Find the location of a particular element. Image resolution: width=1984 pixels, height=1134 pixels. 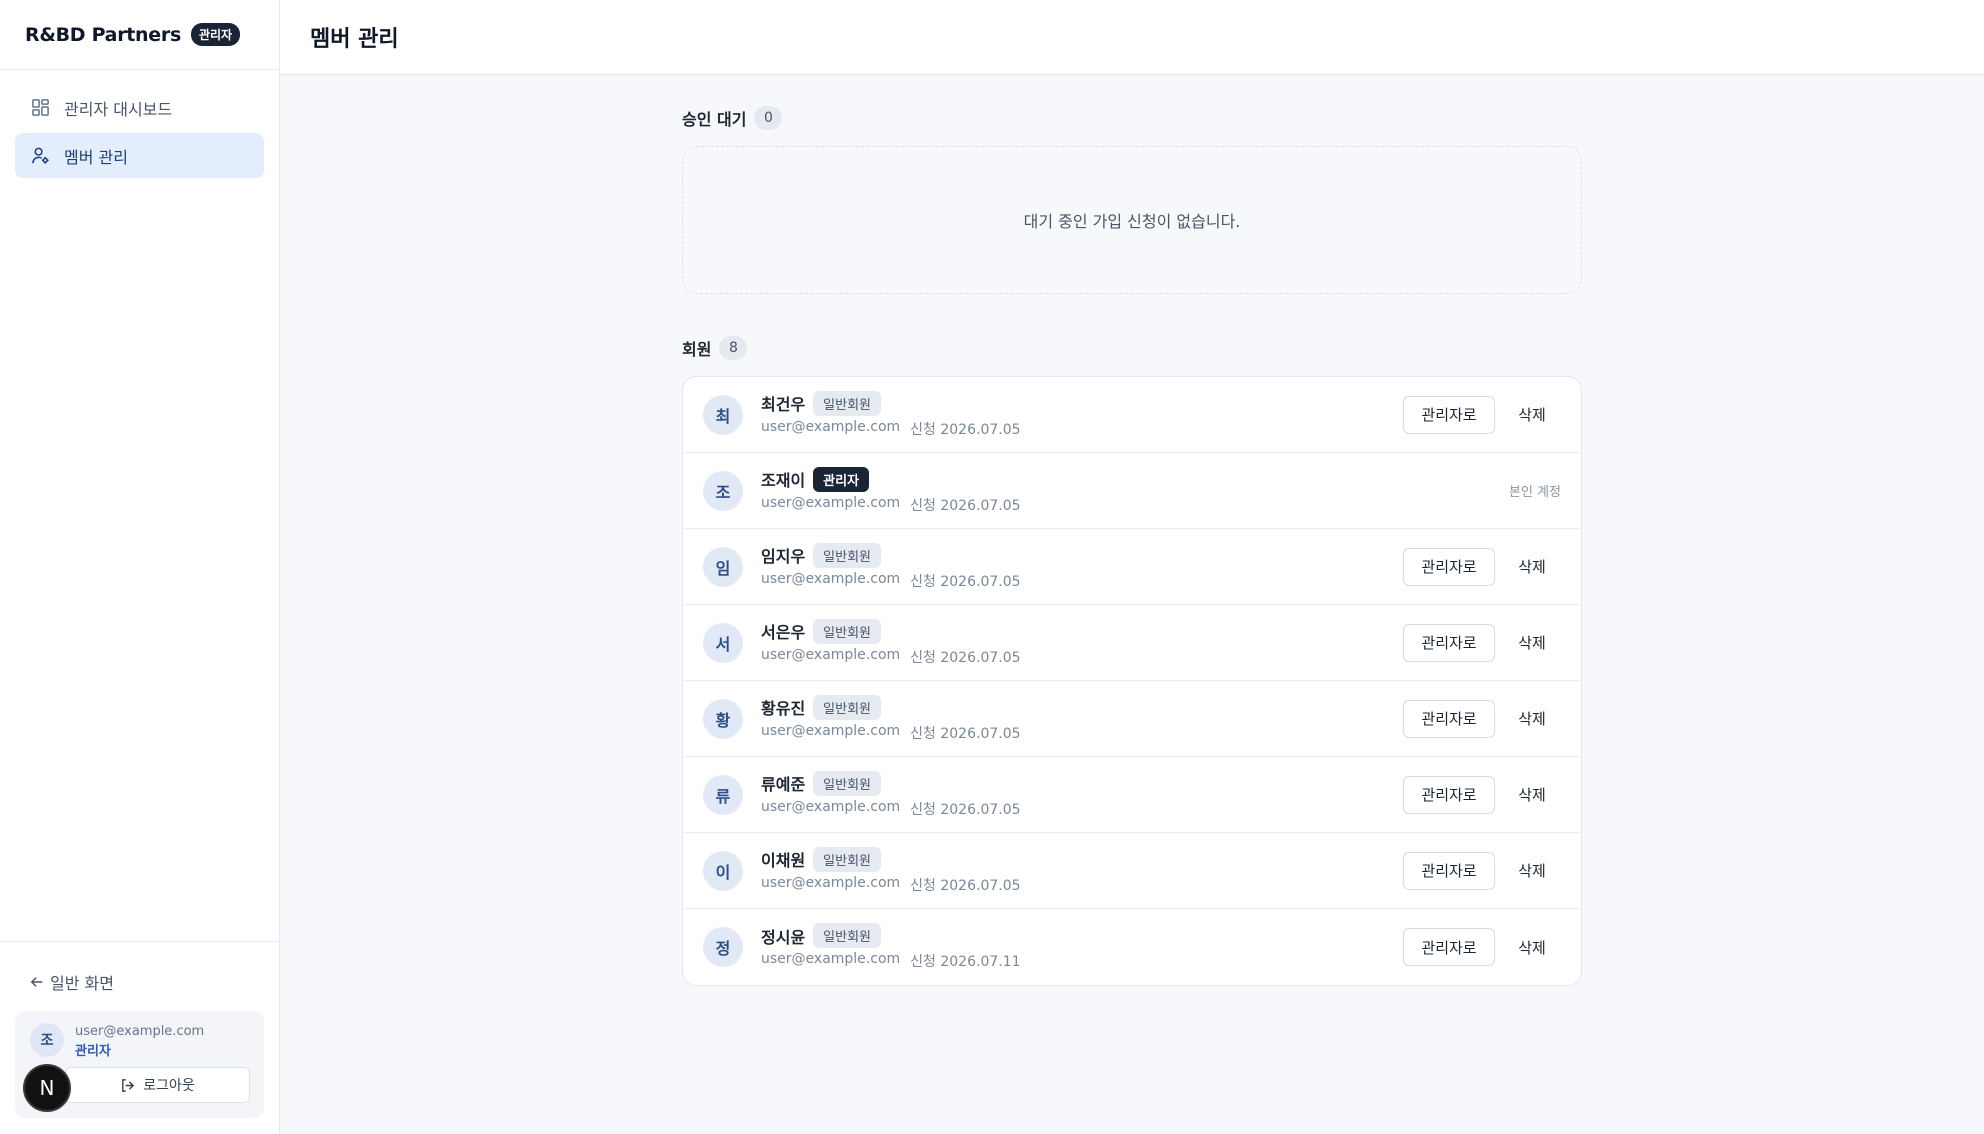

brand: R&BD Partners 관리자 is located at coordinates (139, 35).